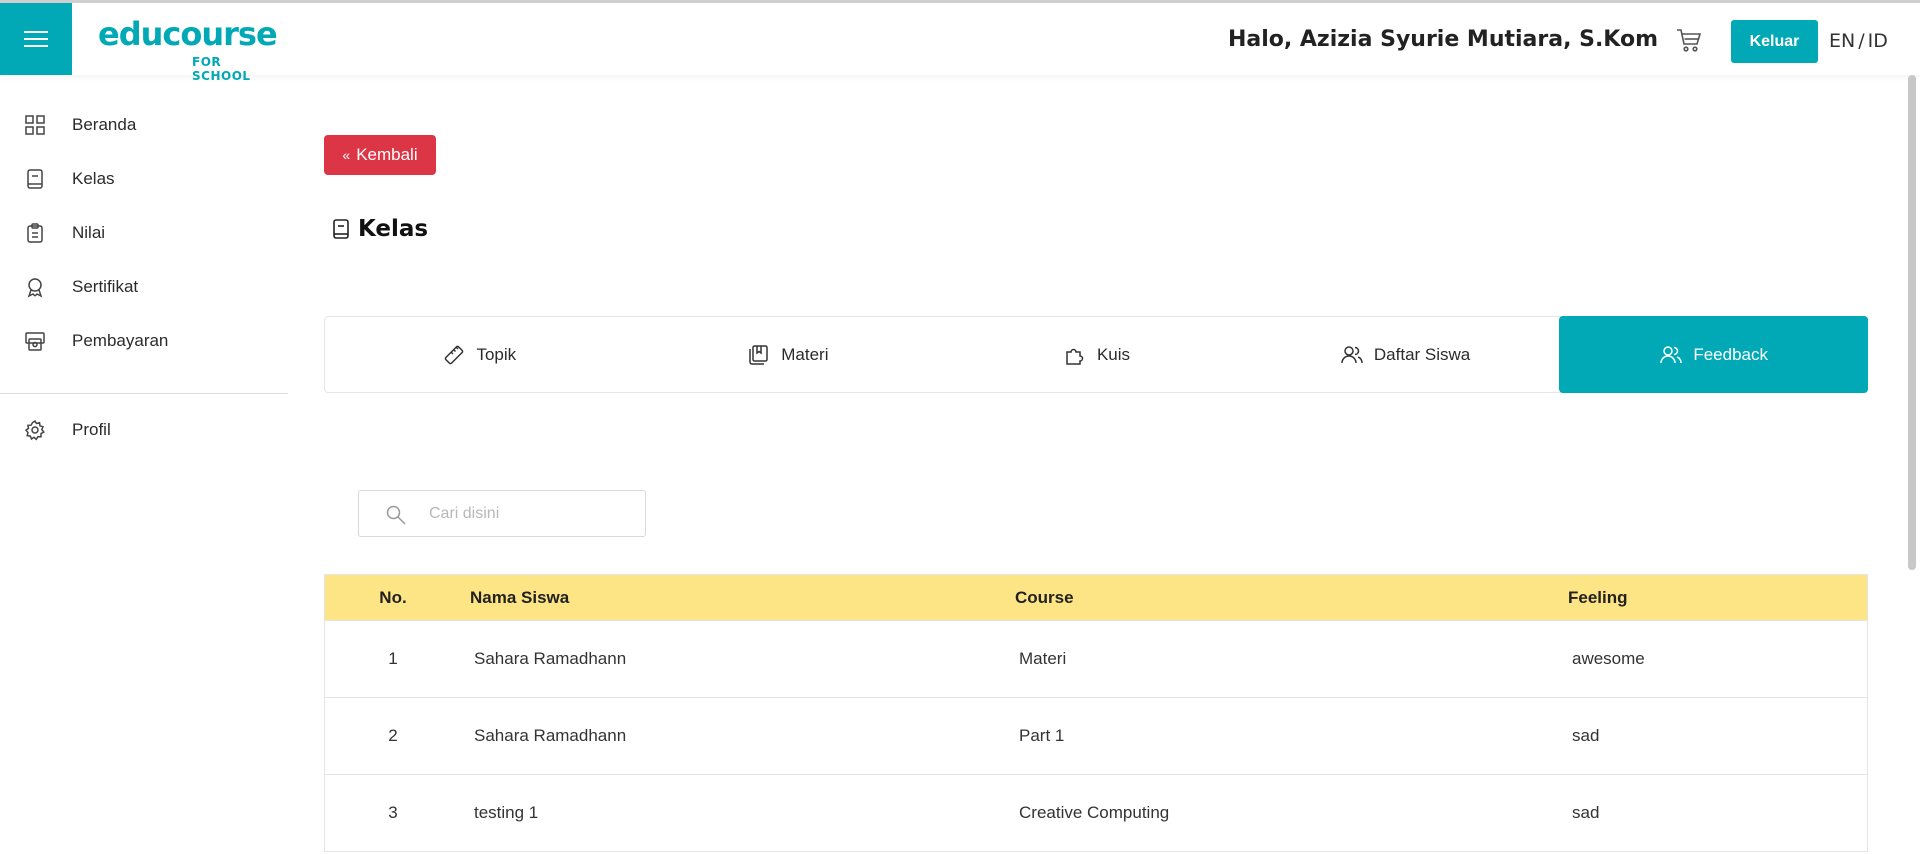 The width and height of the screenshot is (1920, 854). What do you see at coordinates (1912, 322) in the screenshot?
I see `page-scrollbar` at bounding box center [1912, 322].